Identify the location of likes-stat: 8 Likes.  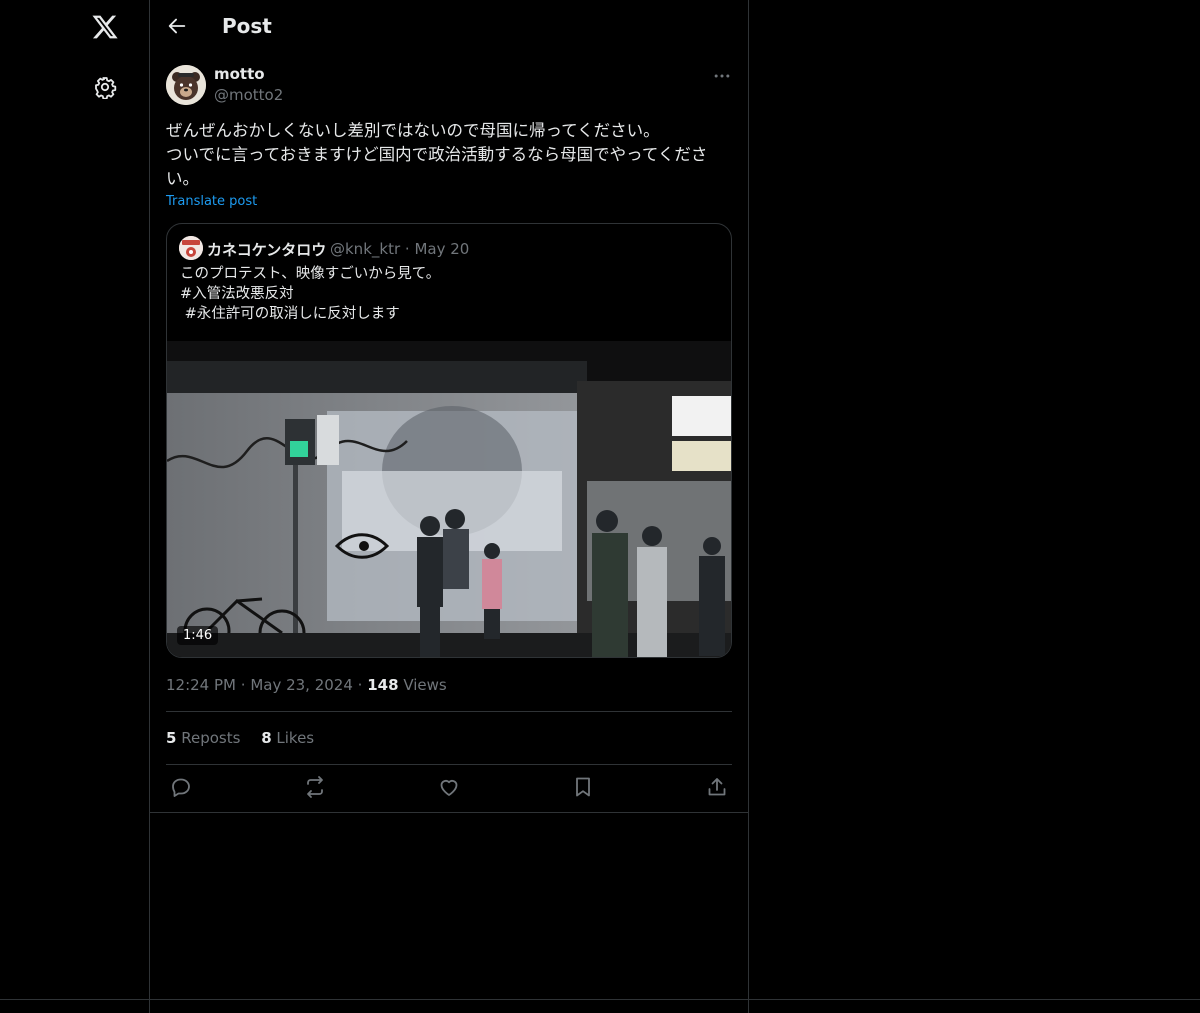
(287, 738).